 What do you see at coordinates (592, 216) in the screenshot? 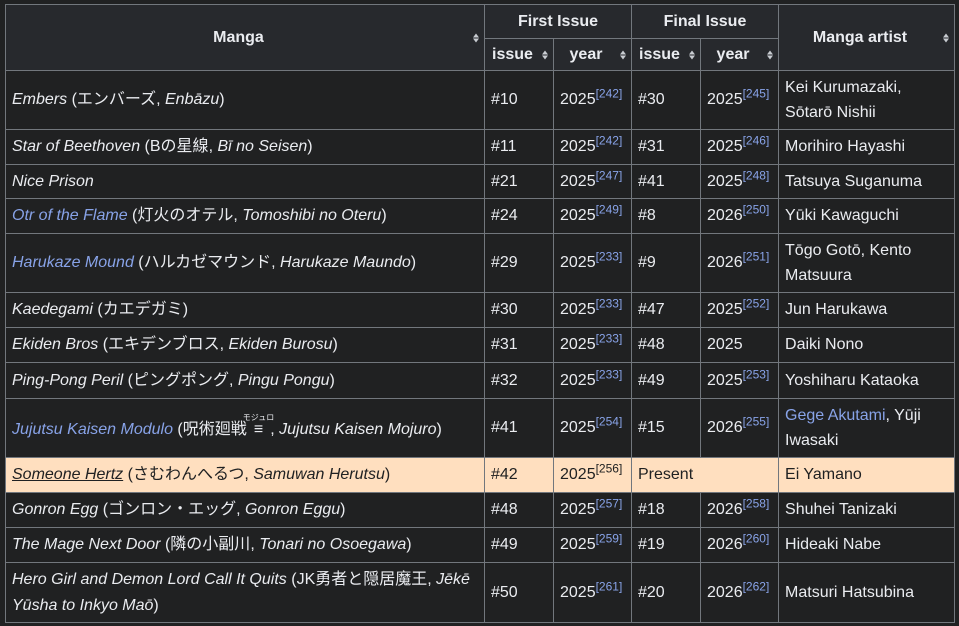
I see `first-year-cell: 2025[249]` at bounding box center [592, 216].